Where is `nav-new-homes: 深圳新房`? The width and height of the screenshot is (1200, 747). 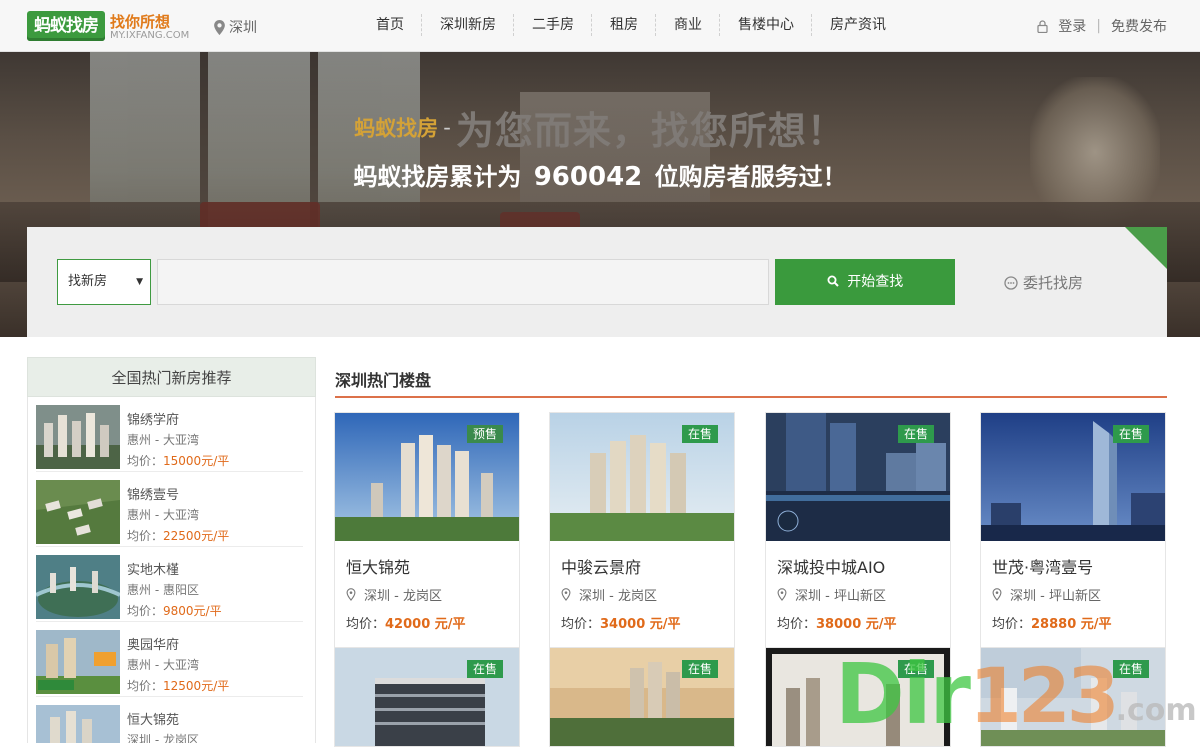 nav-new-homes: 深圳新房 is located at coordinates (468, 26).